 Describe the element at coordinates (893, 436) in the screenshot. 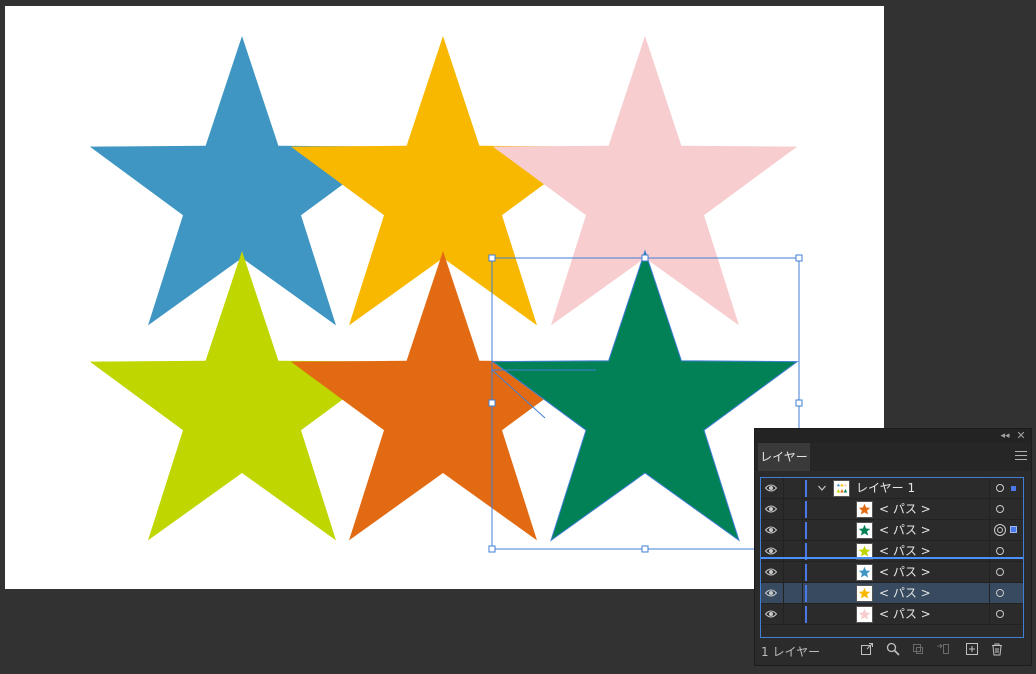

I see `panel-title-bar: ◂◂ ✕` at that location.